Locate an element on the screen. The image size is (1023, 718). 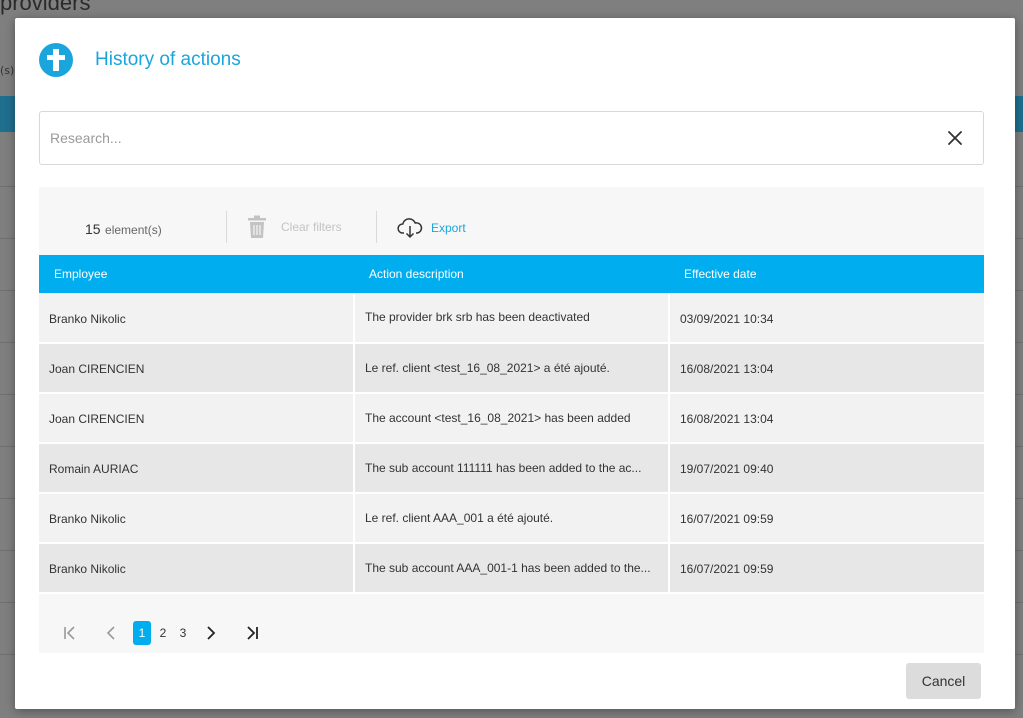
last-page-icon is located at coordinates (252, 633).